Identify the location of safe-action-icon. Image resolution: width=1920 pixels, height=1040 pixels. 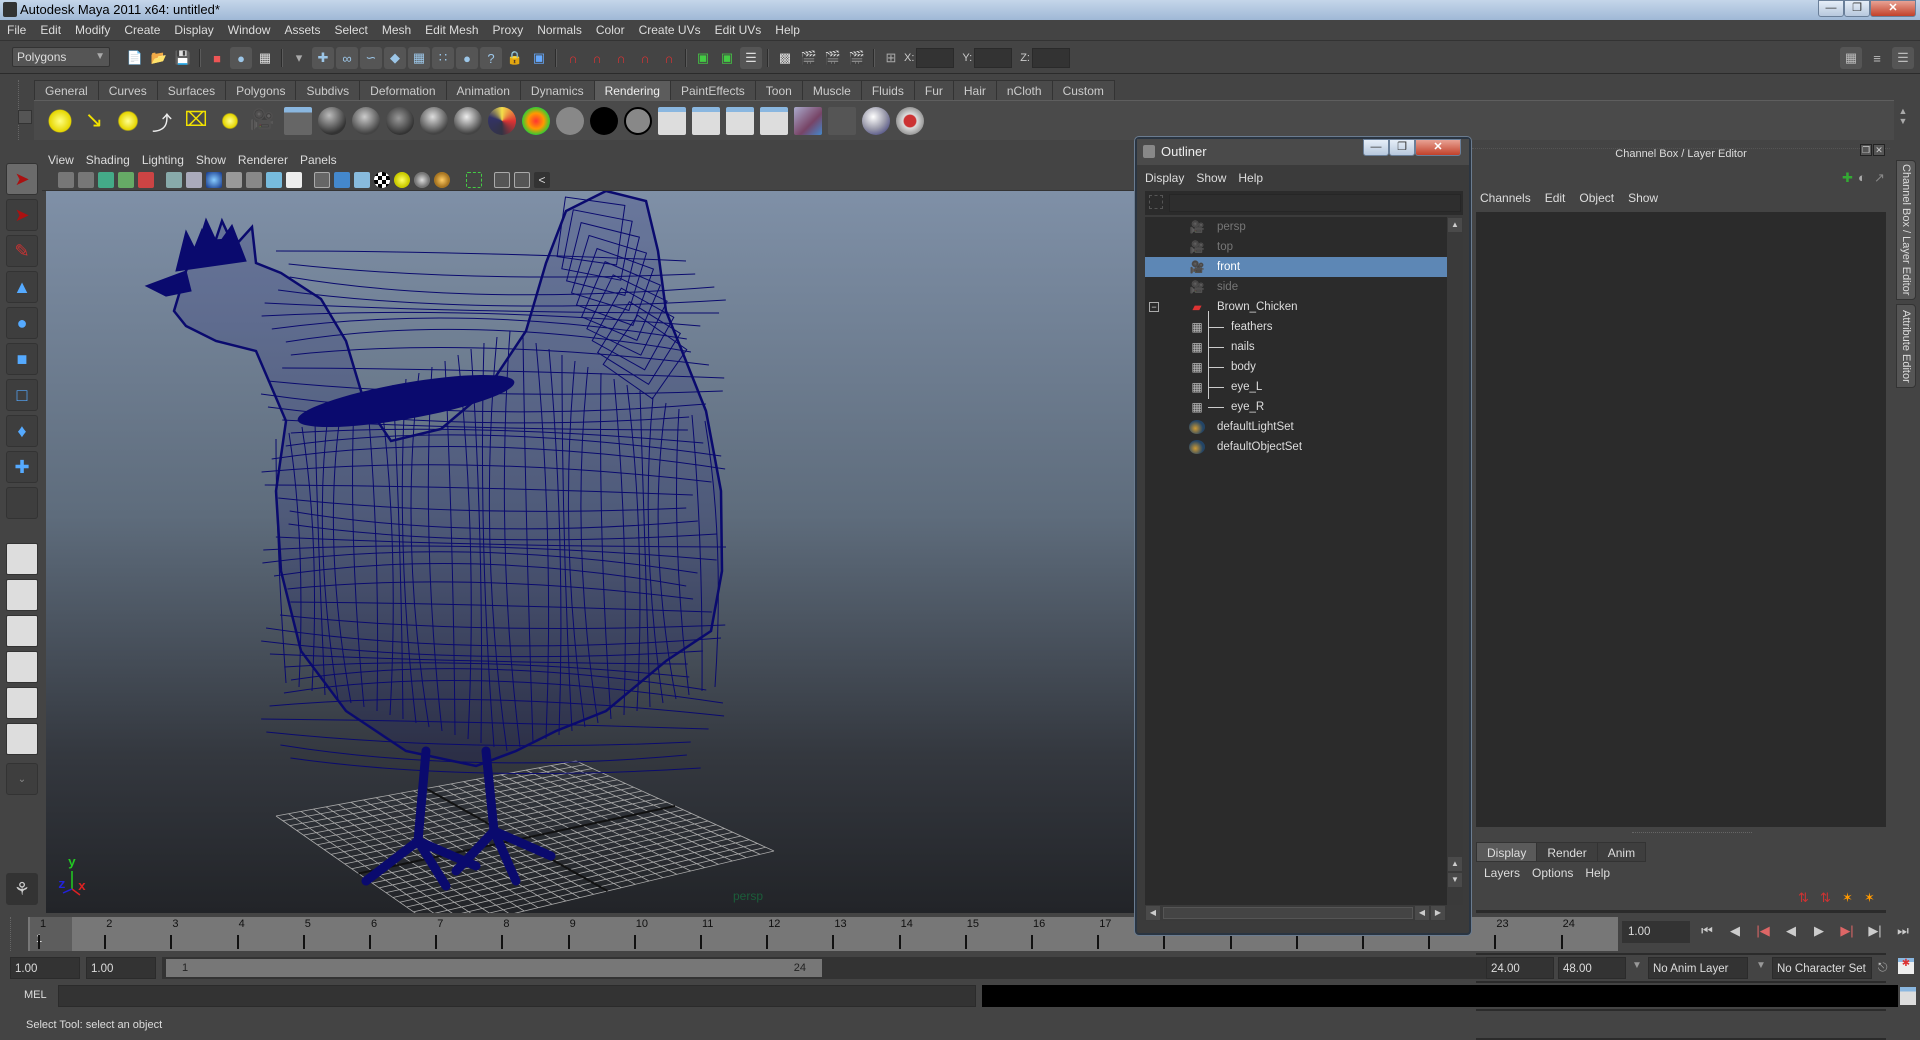
(274, 180).